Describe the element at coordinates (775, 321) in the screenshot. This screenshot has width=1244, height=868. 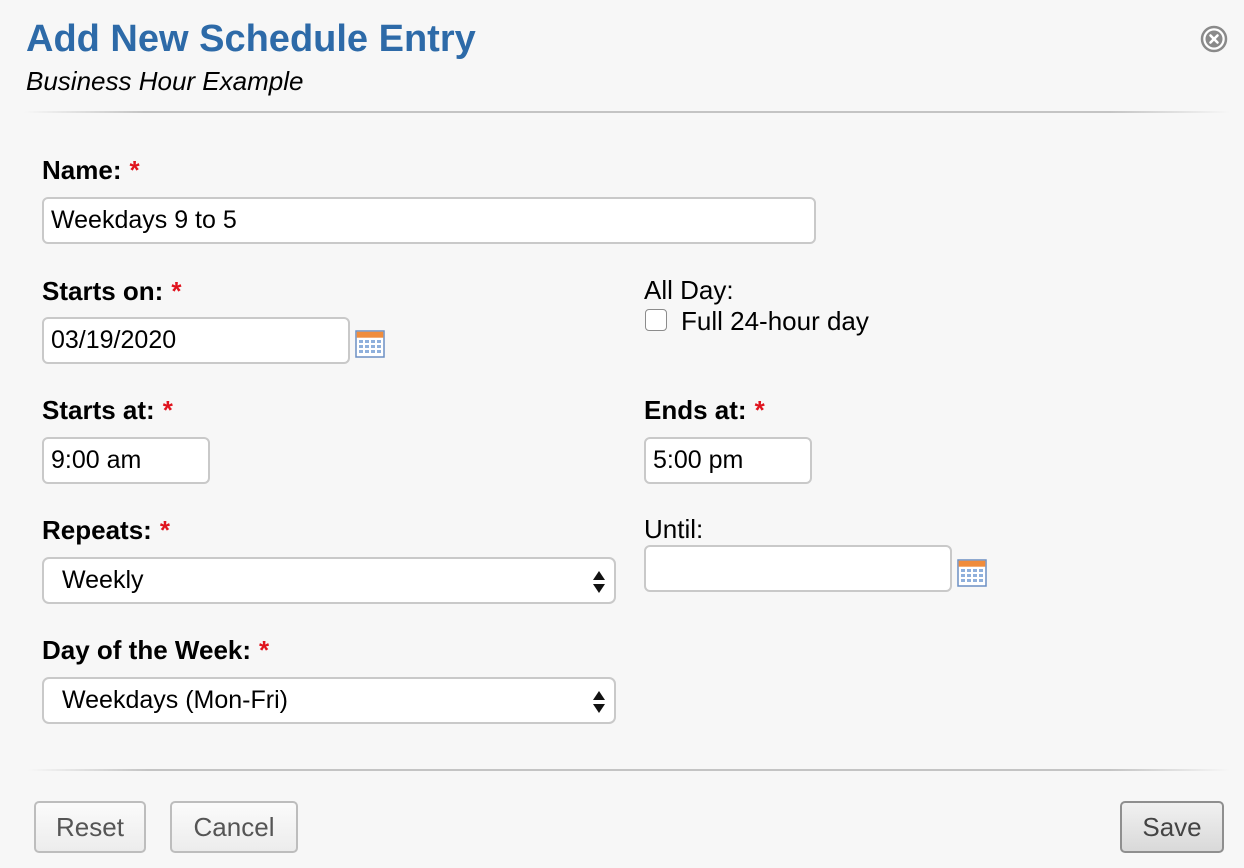
I see `all-day-checkbox-label: Full 24-hour day` at that location.